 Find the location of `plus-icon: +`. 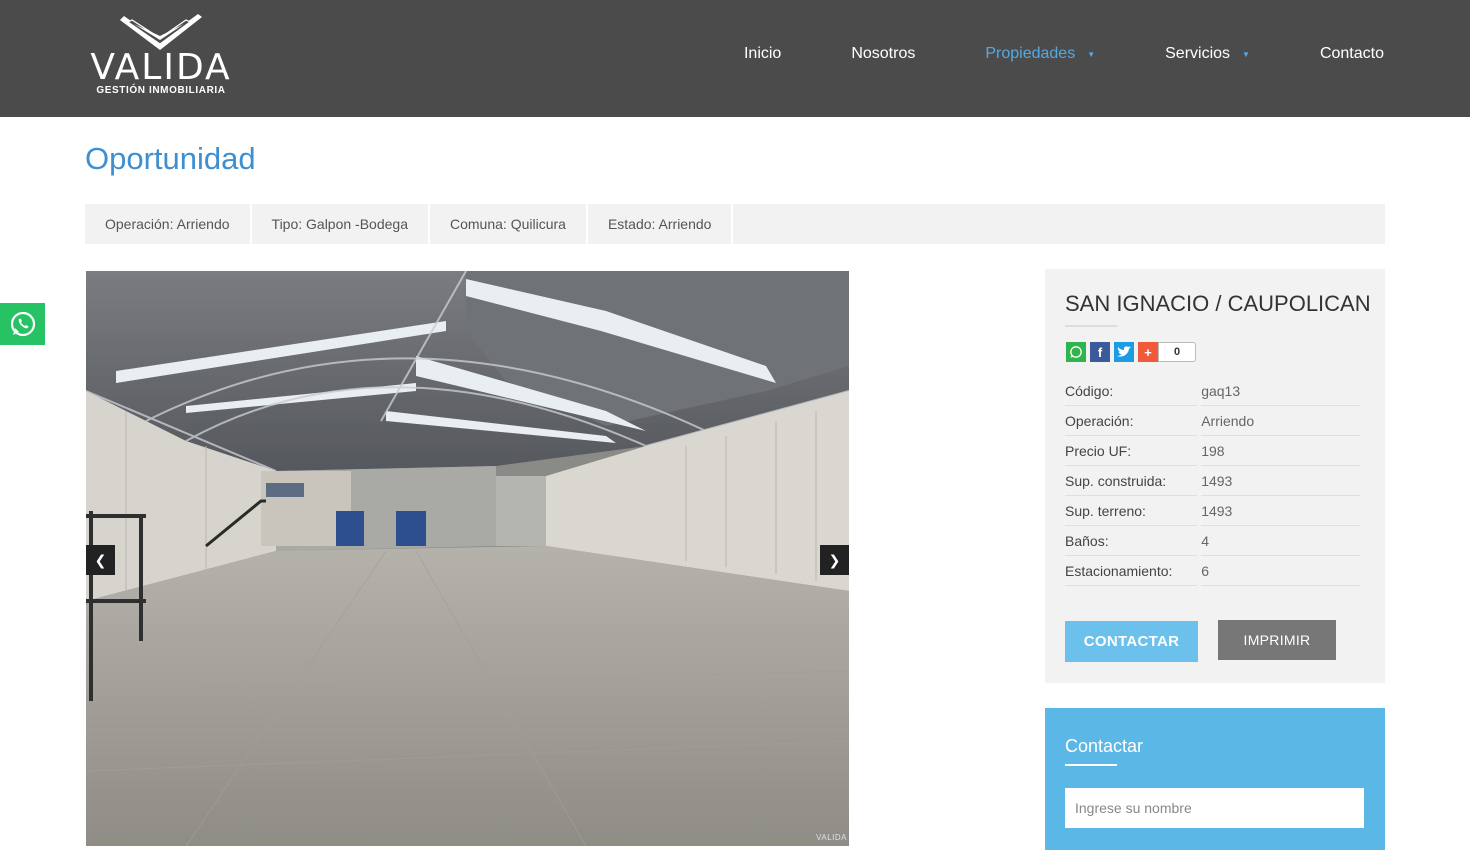

plus-icon: + is located at coordinates (1148, 352).